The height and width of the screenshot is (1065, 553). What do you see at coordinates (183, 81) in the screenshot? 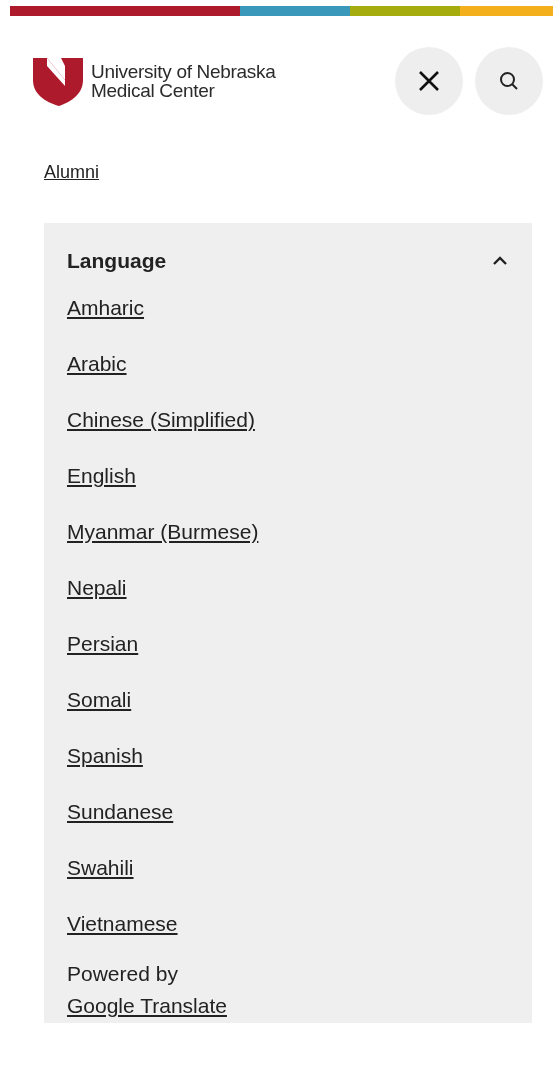
I see `logo-text: University of Nebraska Medical Center` at bounding box center [183, 81].